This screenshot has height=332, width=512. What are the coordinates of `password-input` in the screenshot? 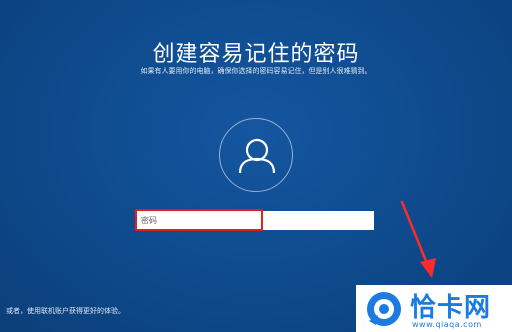 It's located at (255, 220).